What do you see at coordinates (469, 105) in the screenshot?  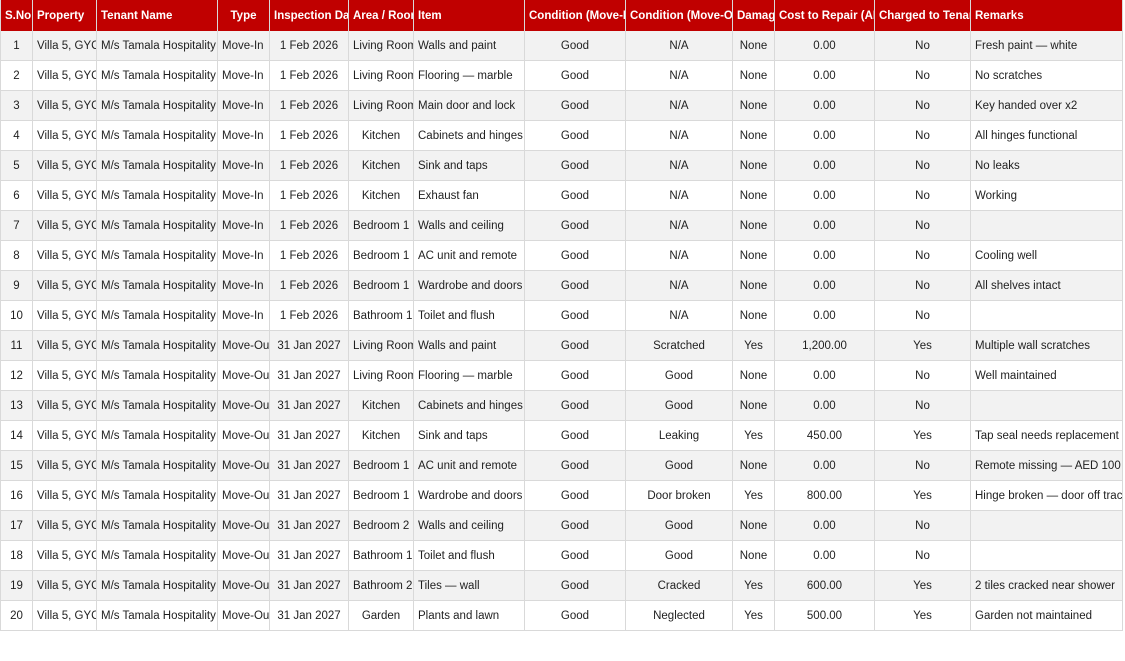 I see `cell-item: Main door and lock` at bounding box center [469, 105].